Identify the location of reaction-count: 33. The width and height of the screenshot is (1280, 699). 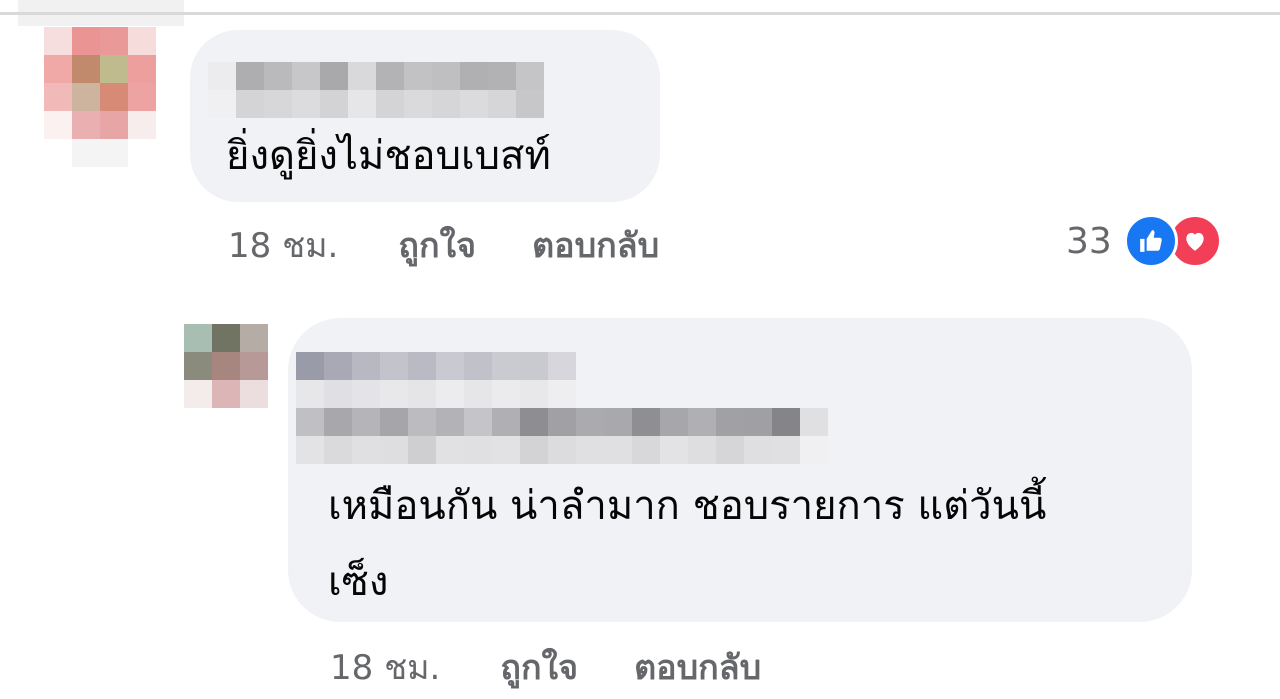
(1089, 241).